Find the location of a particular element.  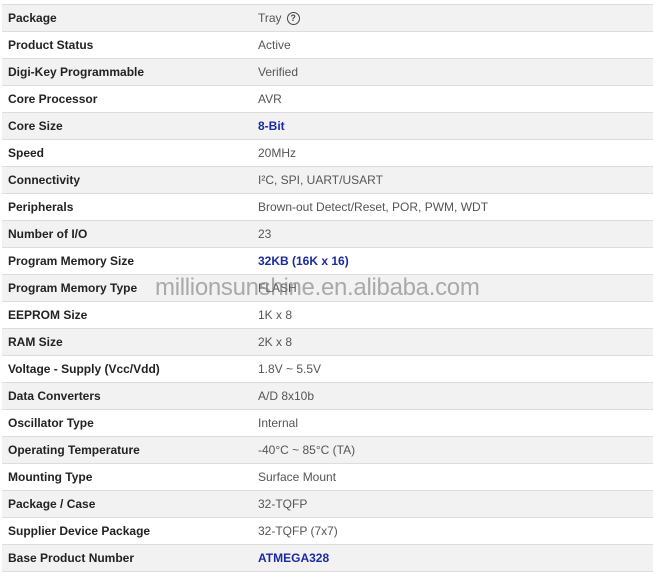

attribute-value: Brown-out Detect/Reset, POR, PWM, WDT is located at coordinates (455, 207).